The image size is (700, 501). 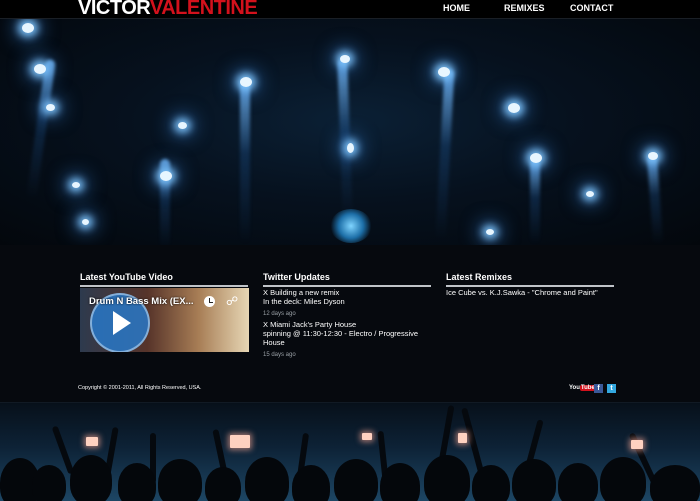 I want to click on tweet-line: In the deck: Miles Dyson, so click(x=304, y=301).